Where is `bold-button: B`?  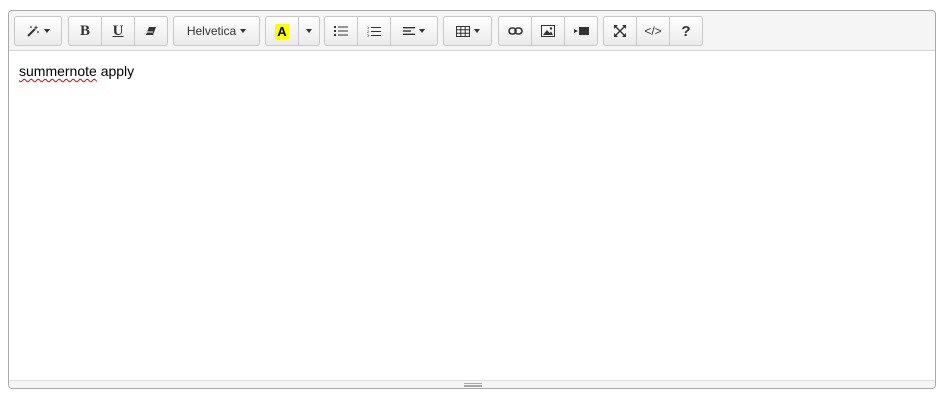 bold-button: B is located at coordinates (85, 31).